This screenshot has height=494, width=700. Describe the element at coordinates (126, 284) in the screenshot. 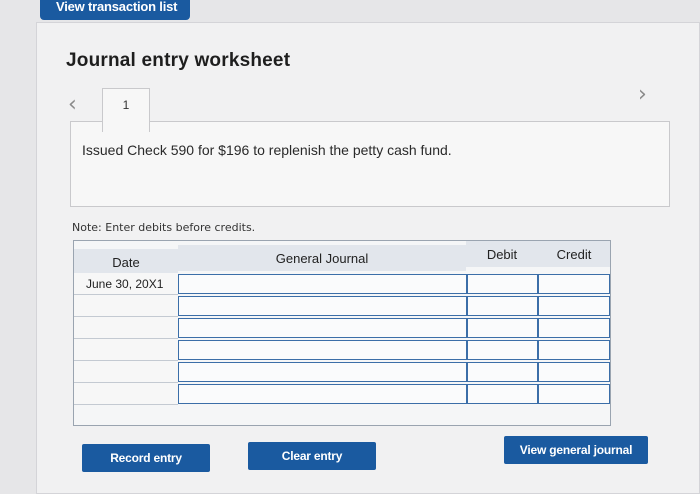

I see `date-cell: June 30, 20X1` at that location.